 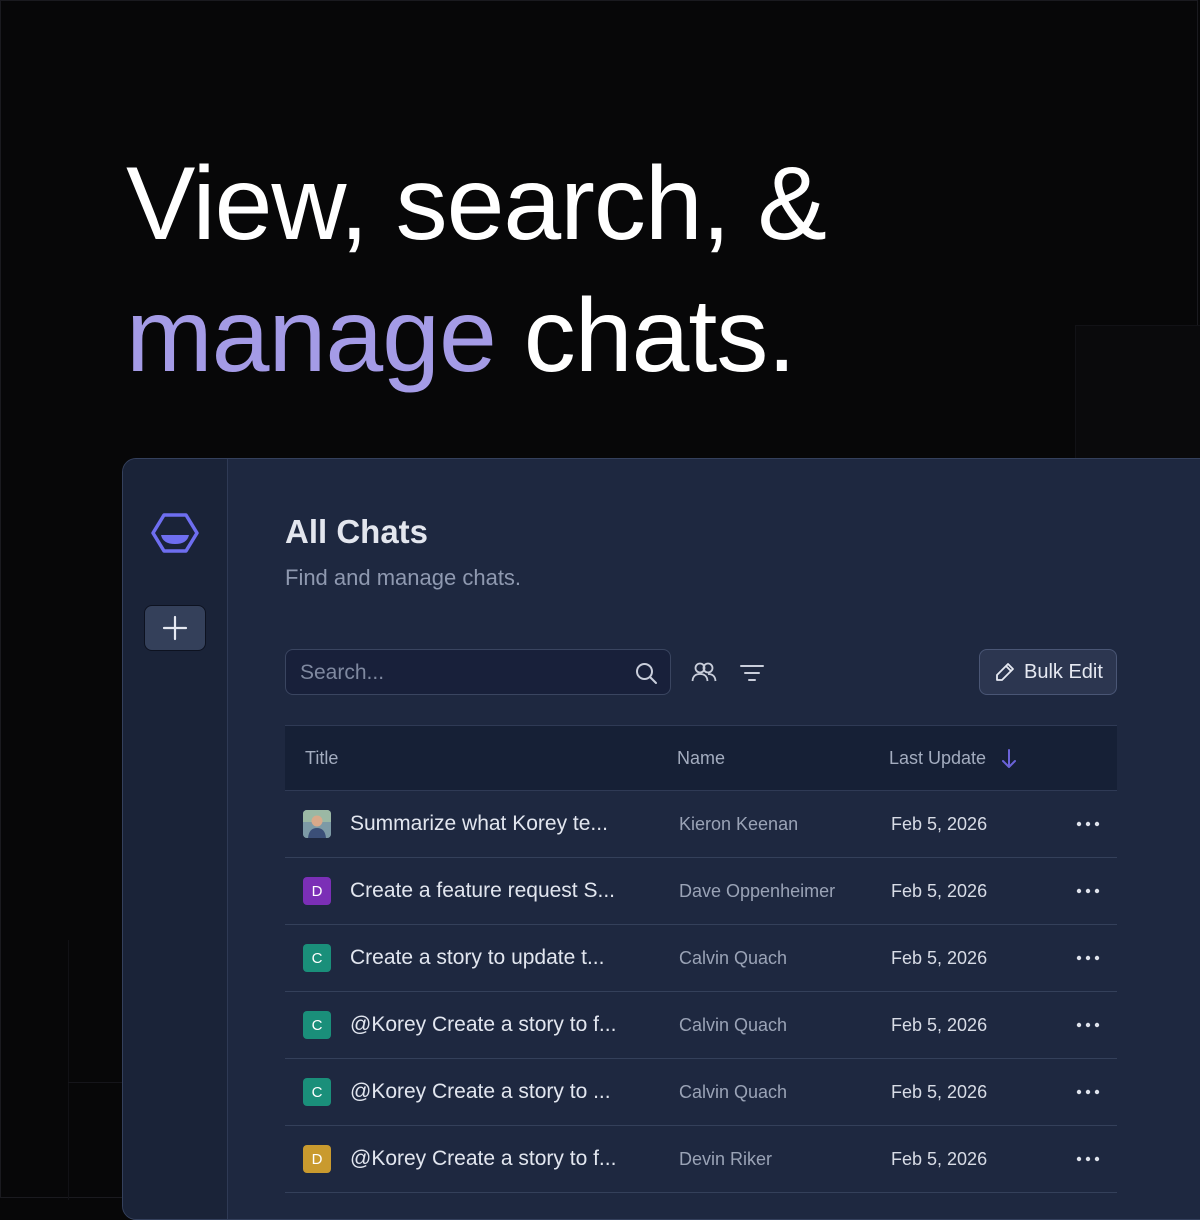 What do you see at coordinates (175, 839) in the screenshot?
I see `sidebar` at bounding box center [175, 839].